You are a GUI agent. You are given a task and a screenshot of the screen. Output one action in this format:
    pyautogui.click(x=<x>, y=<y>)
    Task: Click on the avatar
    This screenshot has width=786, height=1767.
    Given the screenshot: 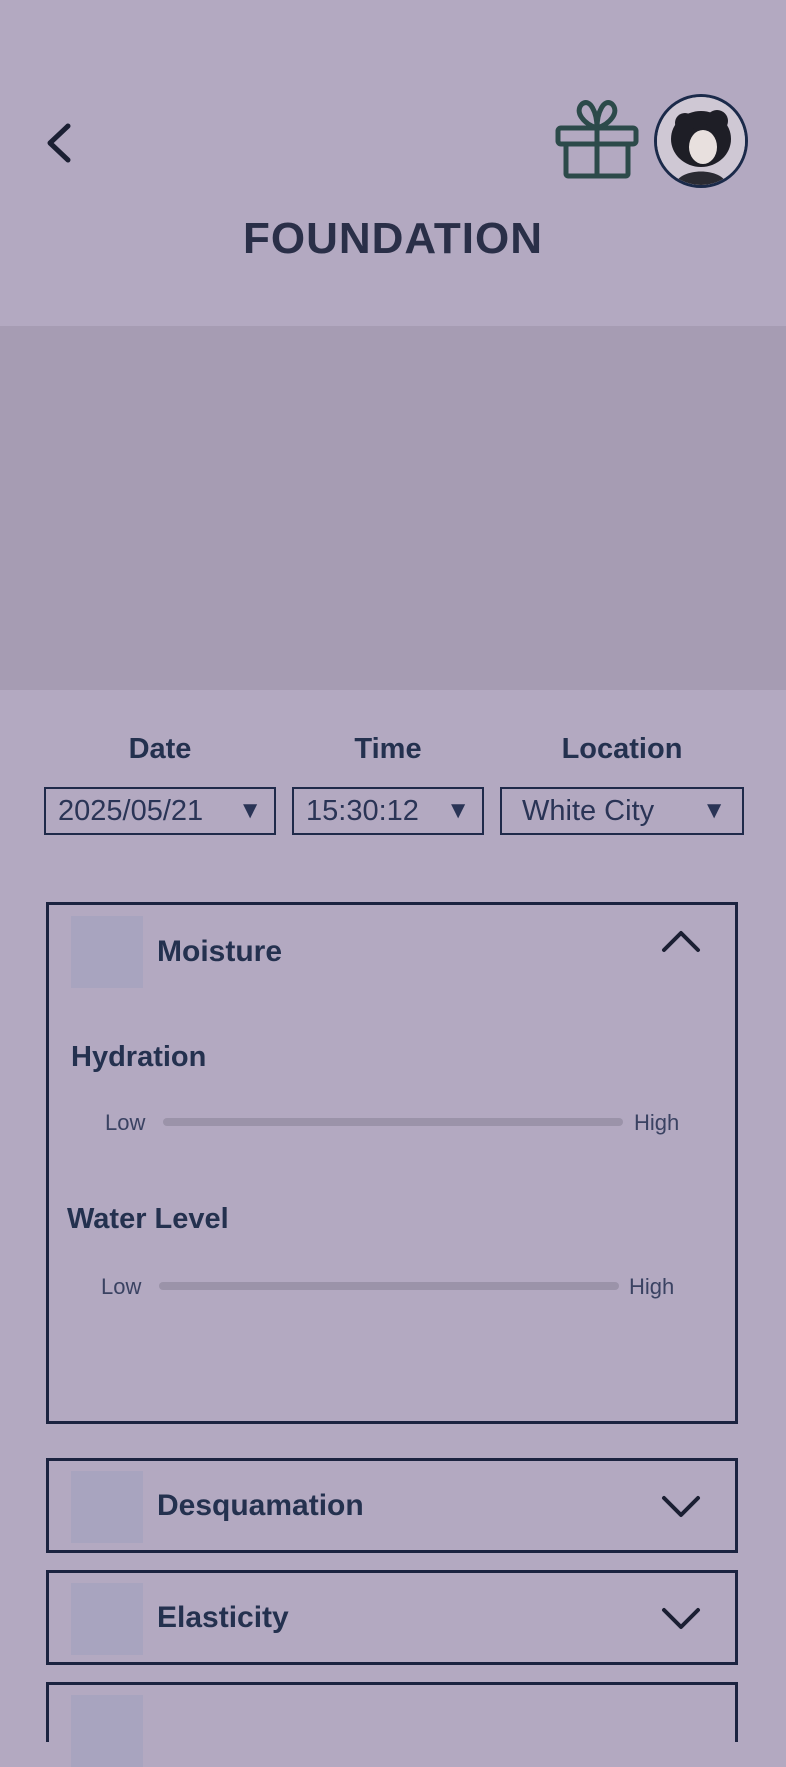 What is the action you would take?
    pyautogui.click(x=701, y=141)
    